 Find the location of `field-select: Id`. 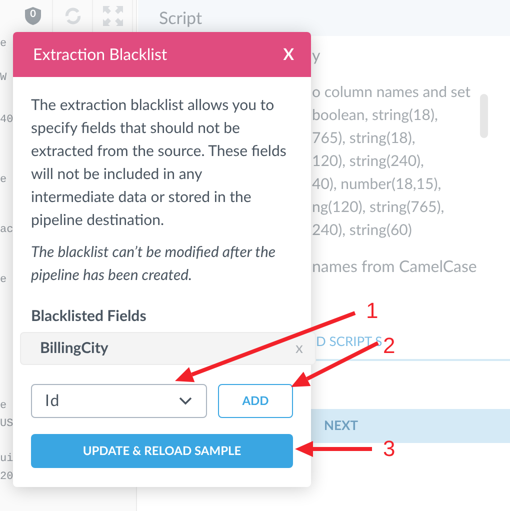

field-select: Id is located at coordinates (119, 401).